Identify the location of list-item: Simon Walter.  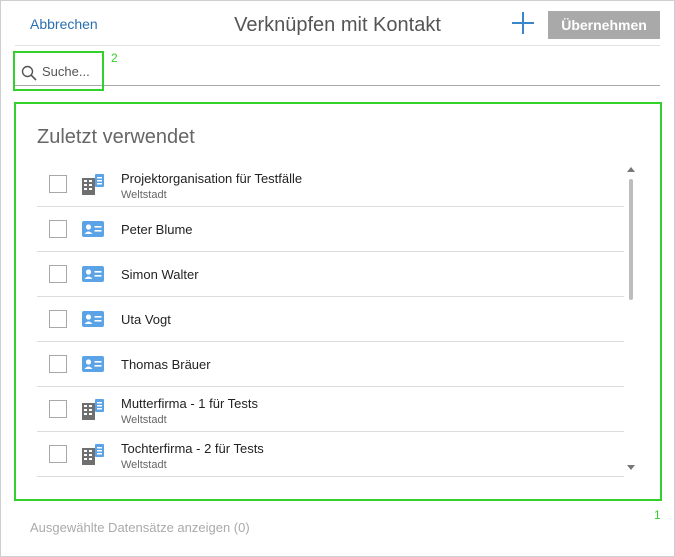
(330, 274).